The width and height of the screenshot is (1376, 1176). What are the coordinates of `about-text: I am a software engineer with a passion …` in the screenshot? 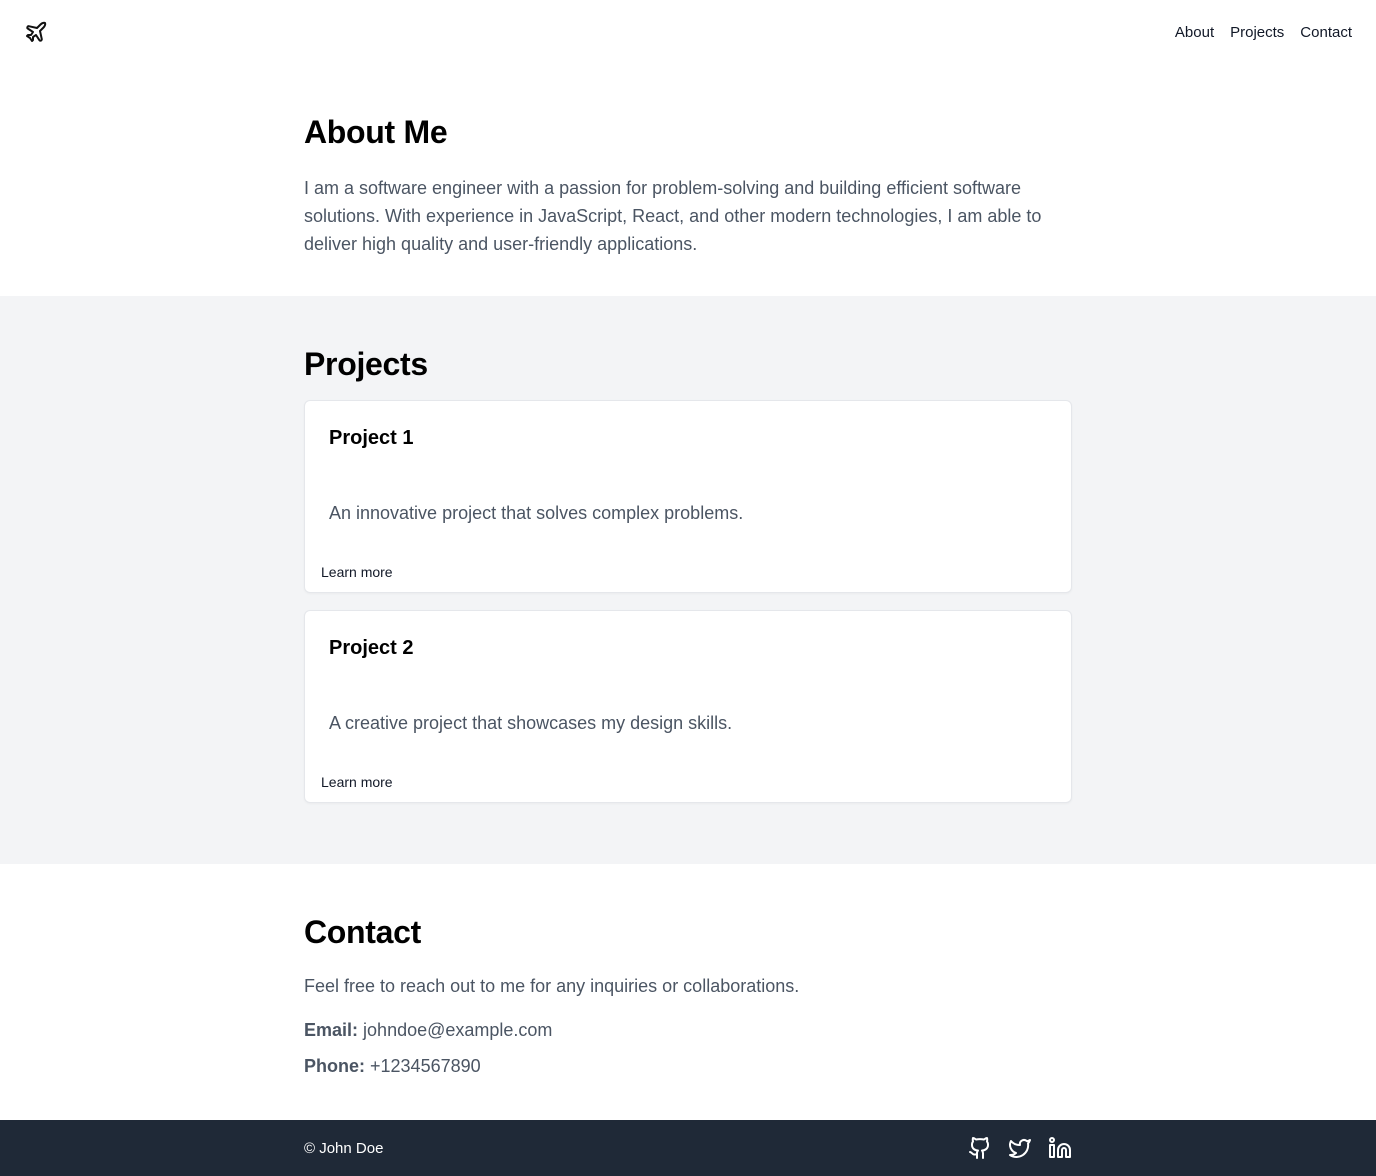 It's located at (673, 216).